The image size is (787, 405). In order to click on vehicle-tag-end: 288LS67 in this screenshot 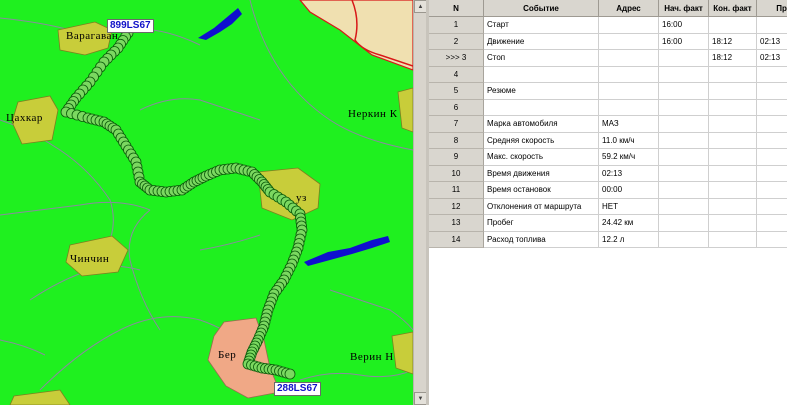, I will do `click(297, 389)`.